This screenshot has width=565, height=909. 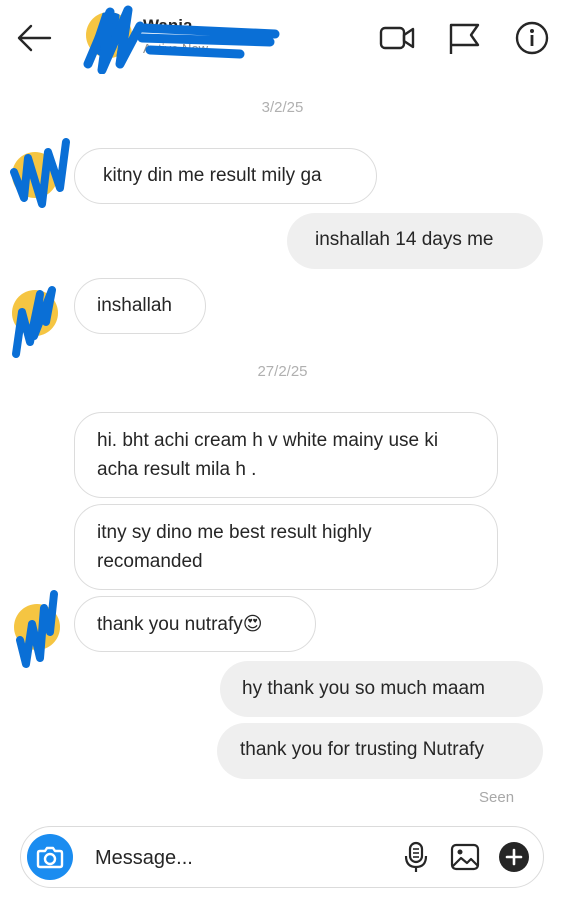 I want to click on chat-header: Wania Active Now, so click(x=282, y=38).